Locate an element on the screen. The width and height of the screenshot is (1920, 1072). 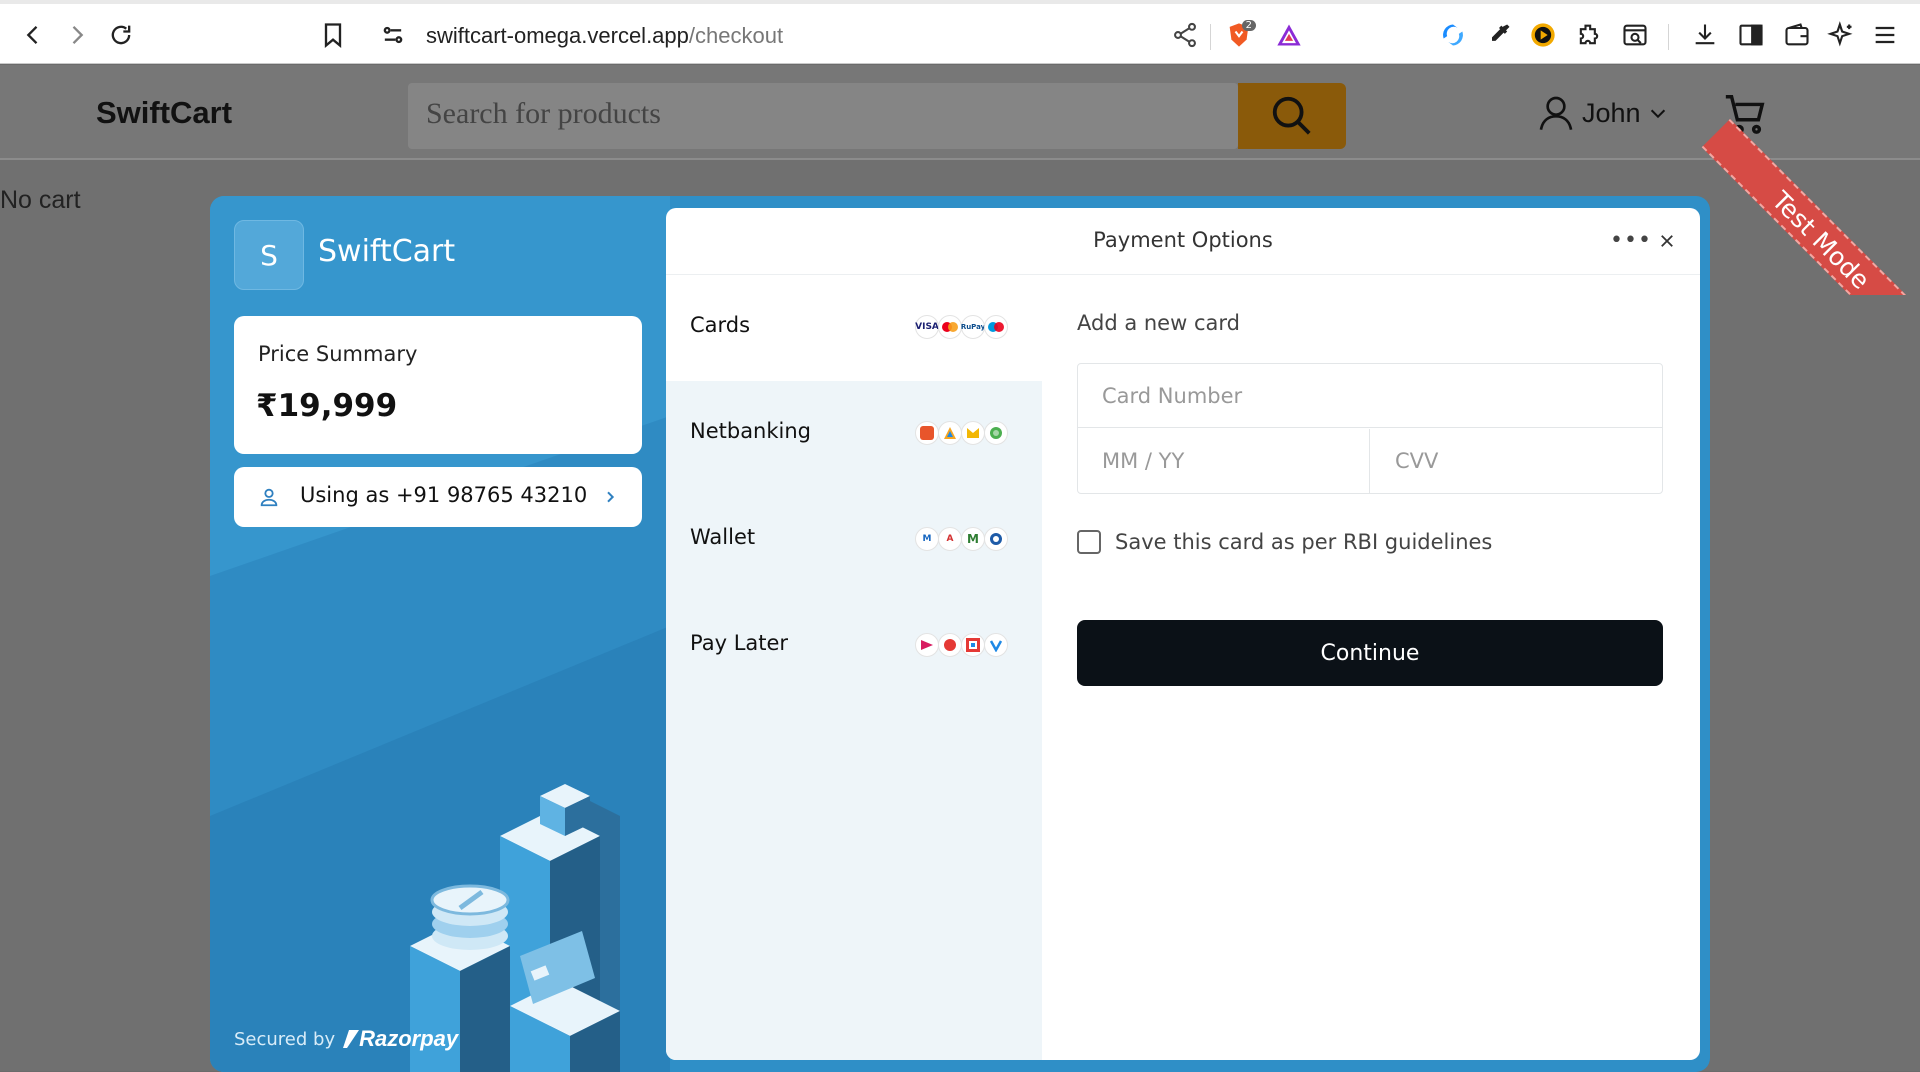
add-card-title: Add a new card is located at coordinates (1158, 323).